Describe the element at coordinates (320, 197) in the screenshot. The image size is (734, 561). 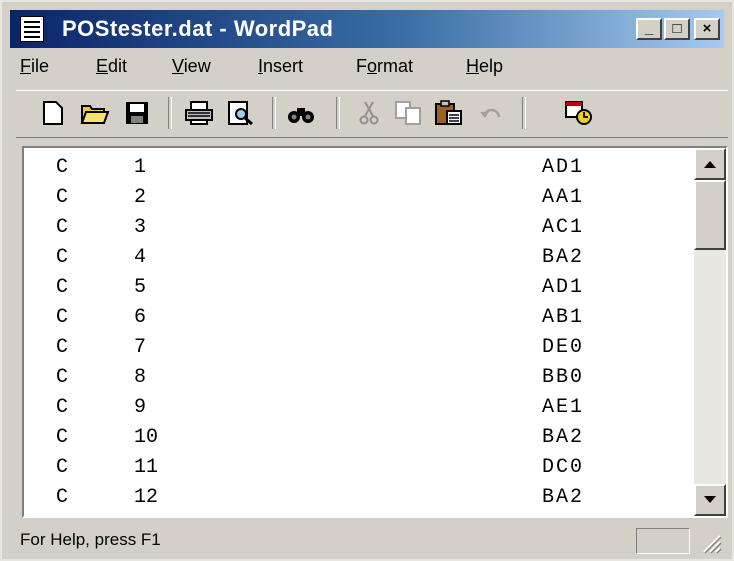
I see `document-line: C 2 AA1` at that location.